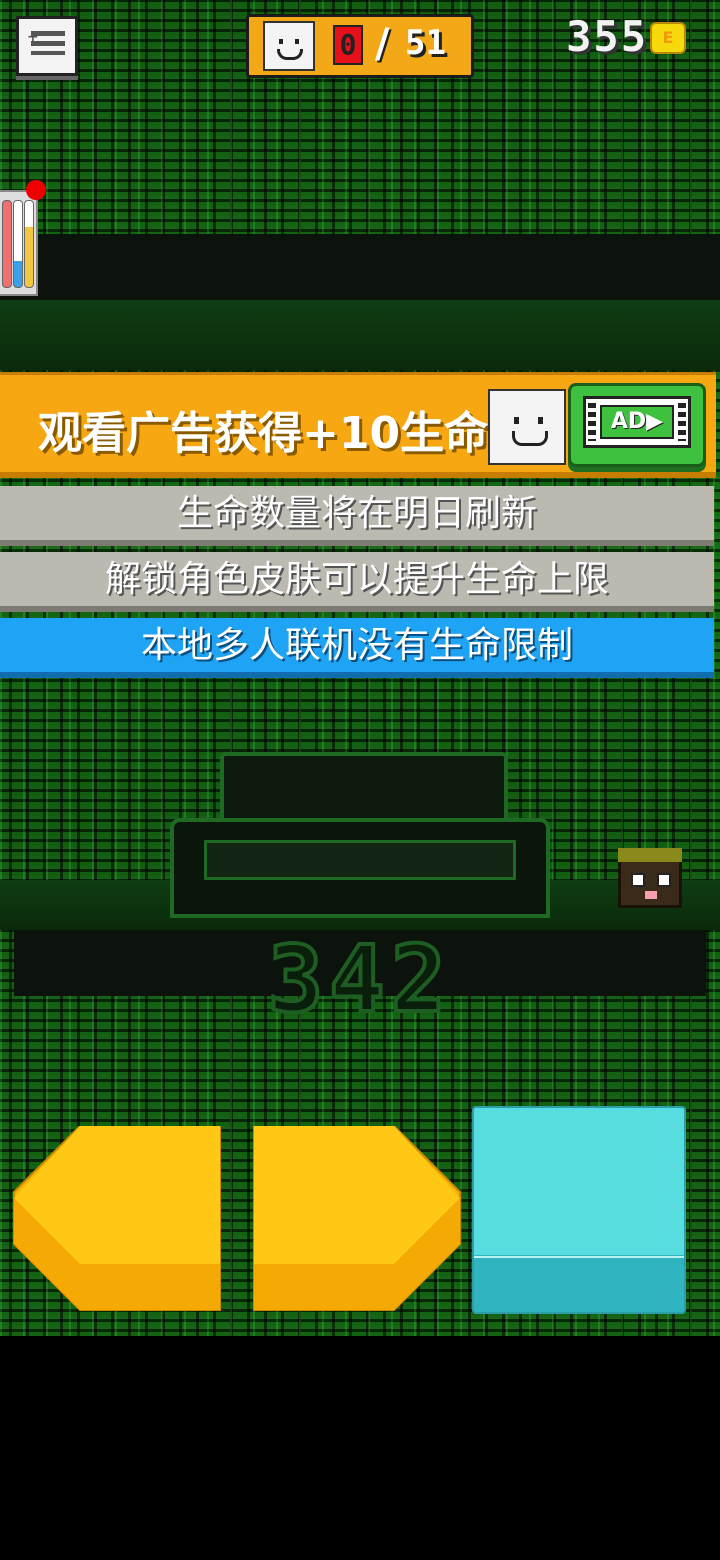 The height and width of the screenshot is (1560, 720). I want to click on multiplayer-notice-bar: 本地多人联机没有生命限制, so click(357, 648).